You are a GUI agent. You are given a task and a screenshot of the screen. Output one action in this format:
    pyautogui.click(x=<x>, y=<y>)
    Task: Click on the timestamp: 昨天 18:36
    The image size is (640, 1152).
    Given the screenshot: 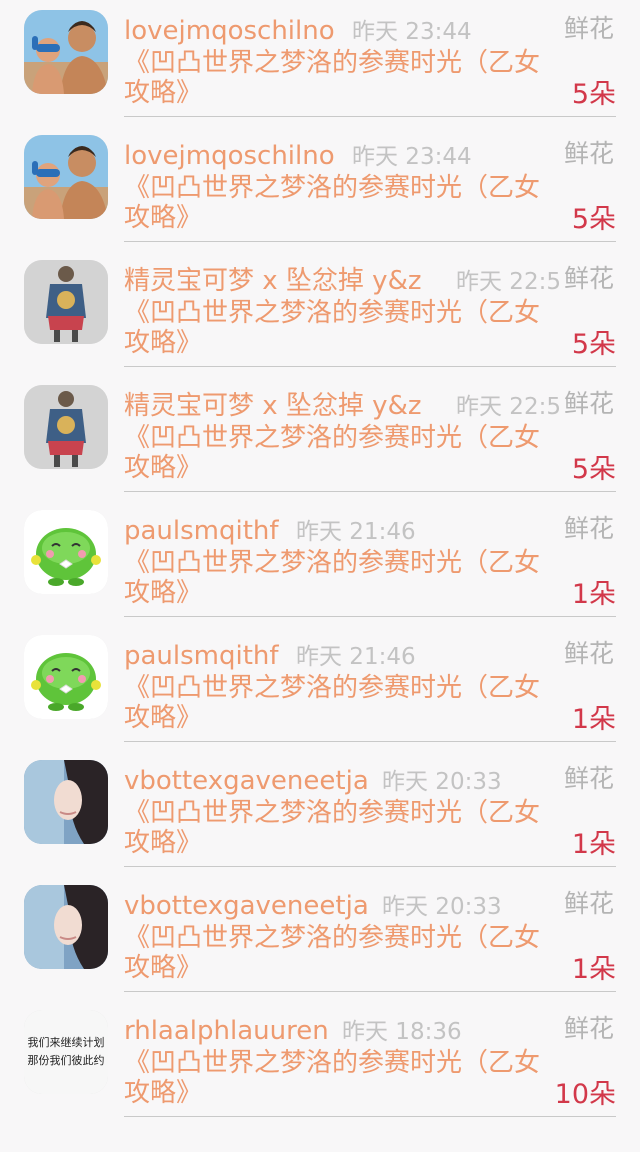 What is the action you would take?
    pyautogui.click(x=402, y=1032)
    